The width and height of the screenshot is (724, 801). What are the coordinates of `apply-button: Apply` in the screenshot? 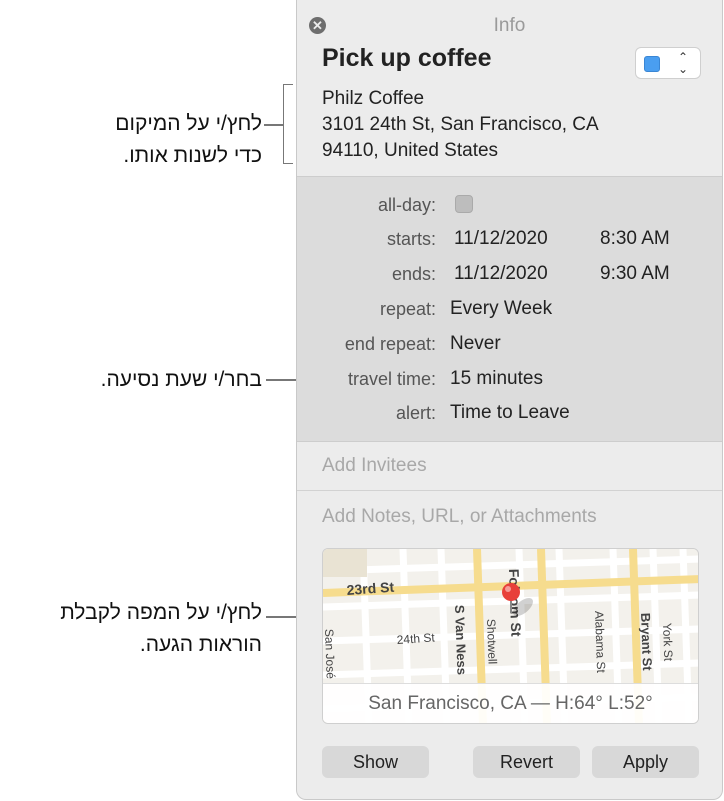 It's located at (645, 762).